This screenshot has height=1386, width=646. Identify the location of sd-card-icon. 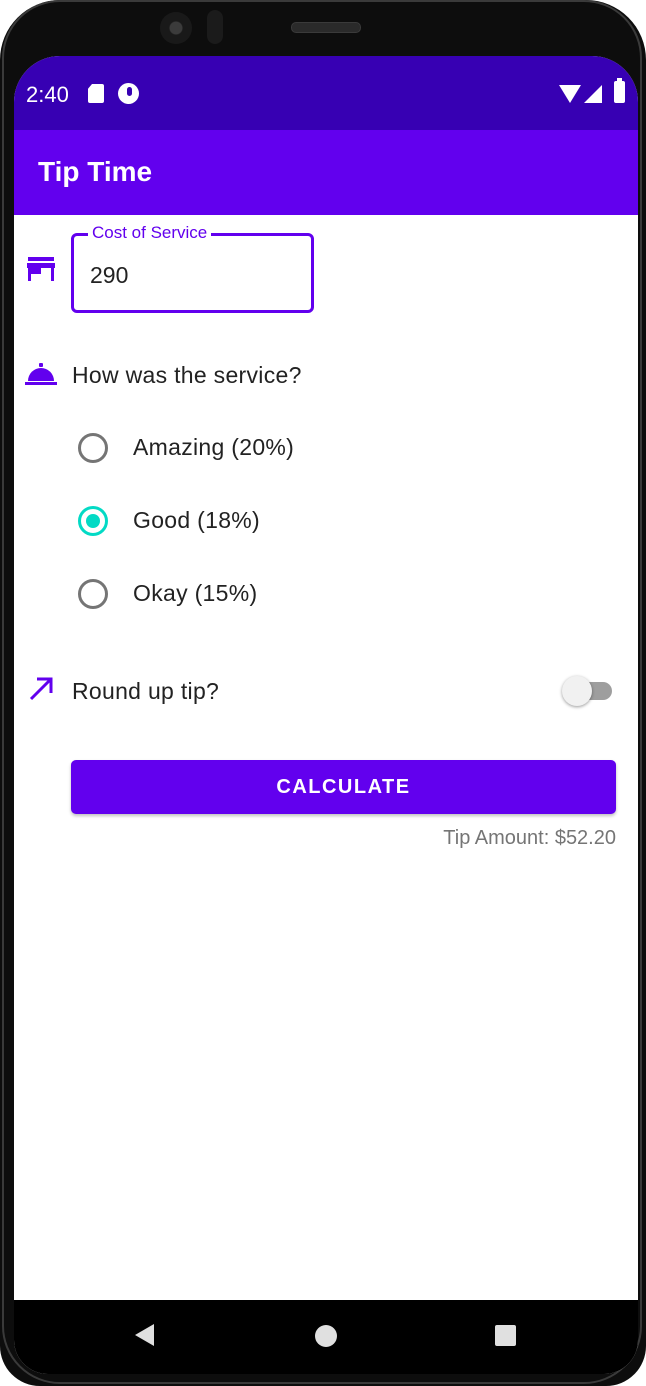
(96, 93).